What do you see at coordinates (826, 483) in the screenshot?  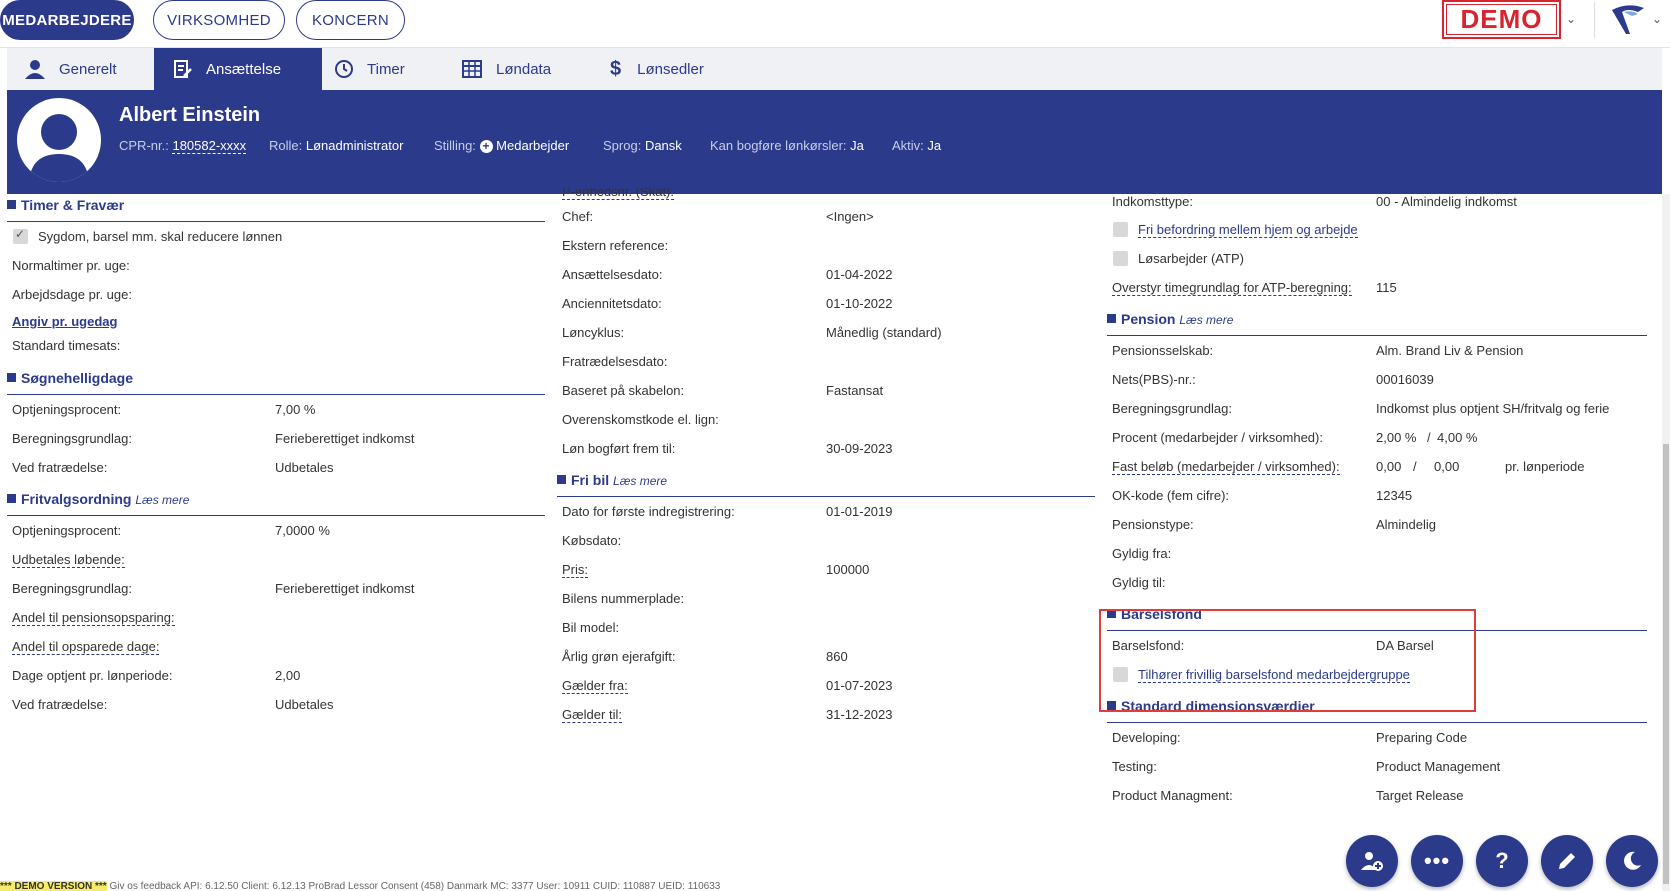 I see `section-title-car: Fri bil Læs mere` at bounding box center [826, 483].